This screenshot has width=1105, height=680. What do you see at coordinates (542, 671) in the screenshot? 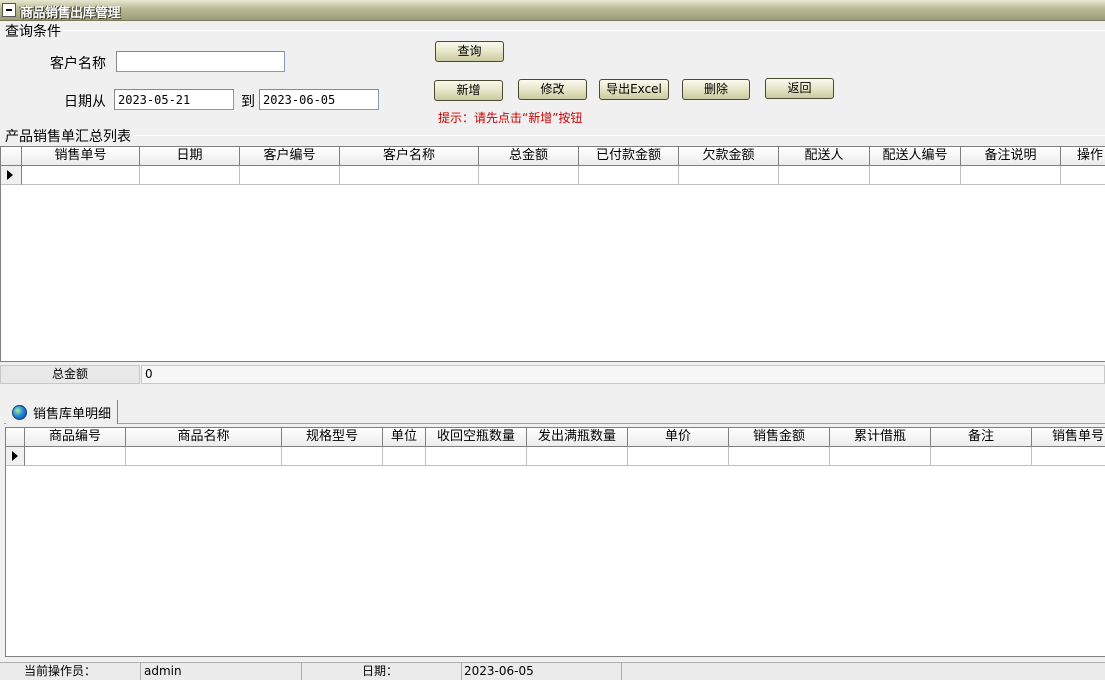
I see `status-date-value: 2023-06-05` at bounding box center [542, 671].